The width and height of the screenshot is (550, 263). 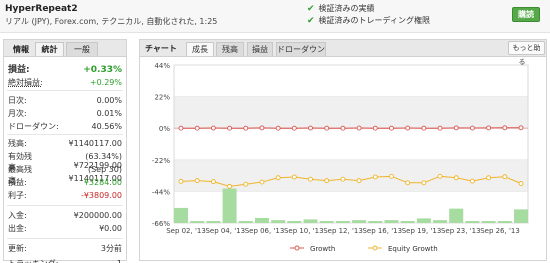 I want to click on stat-row: 絶対損益: +0.29%, so click(x=65, y=82).